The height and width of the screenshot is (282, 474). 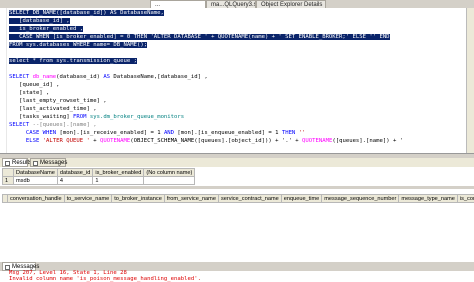 What do you see at coordinates (301, 198) in the screenshot?
I see `column-header: enqueue_time` at bounding box center [301, 198].